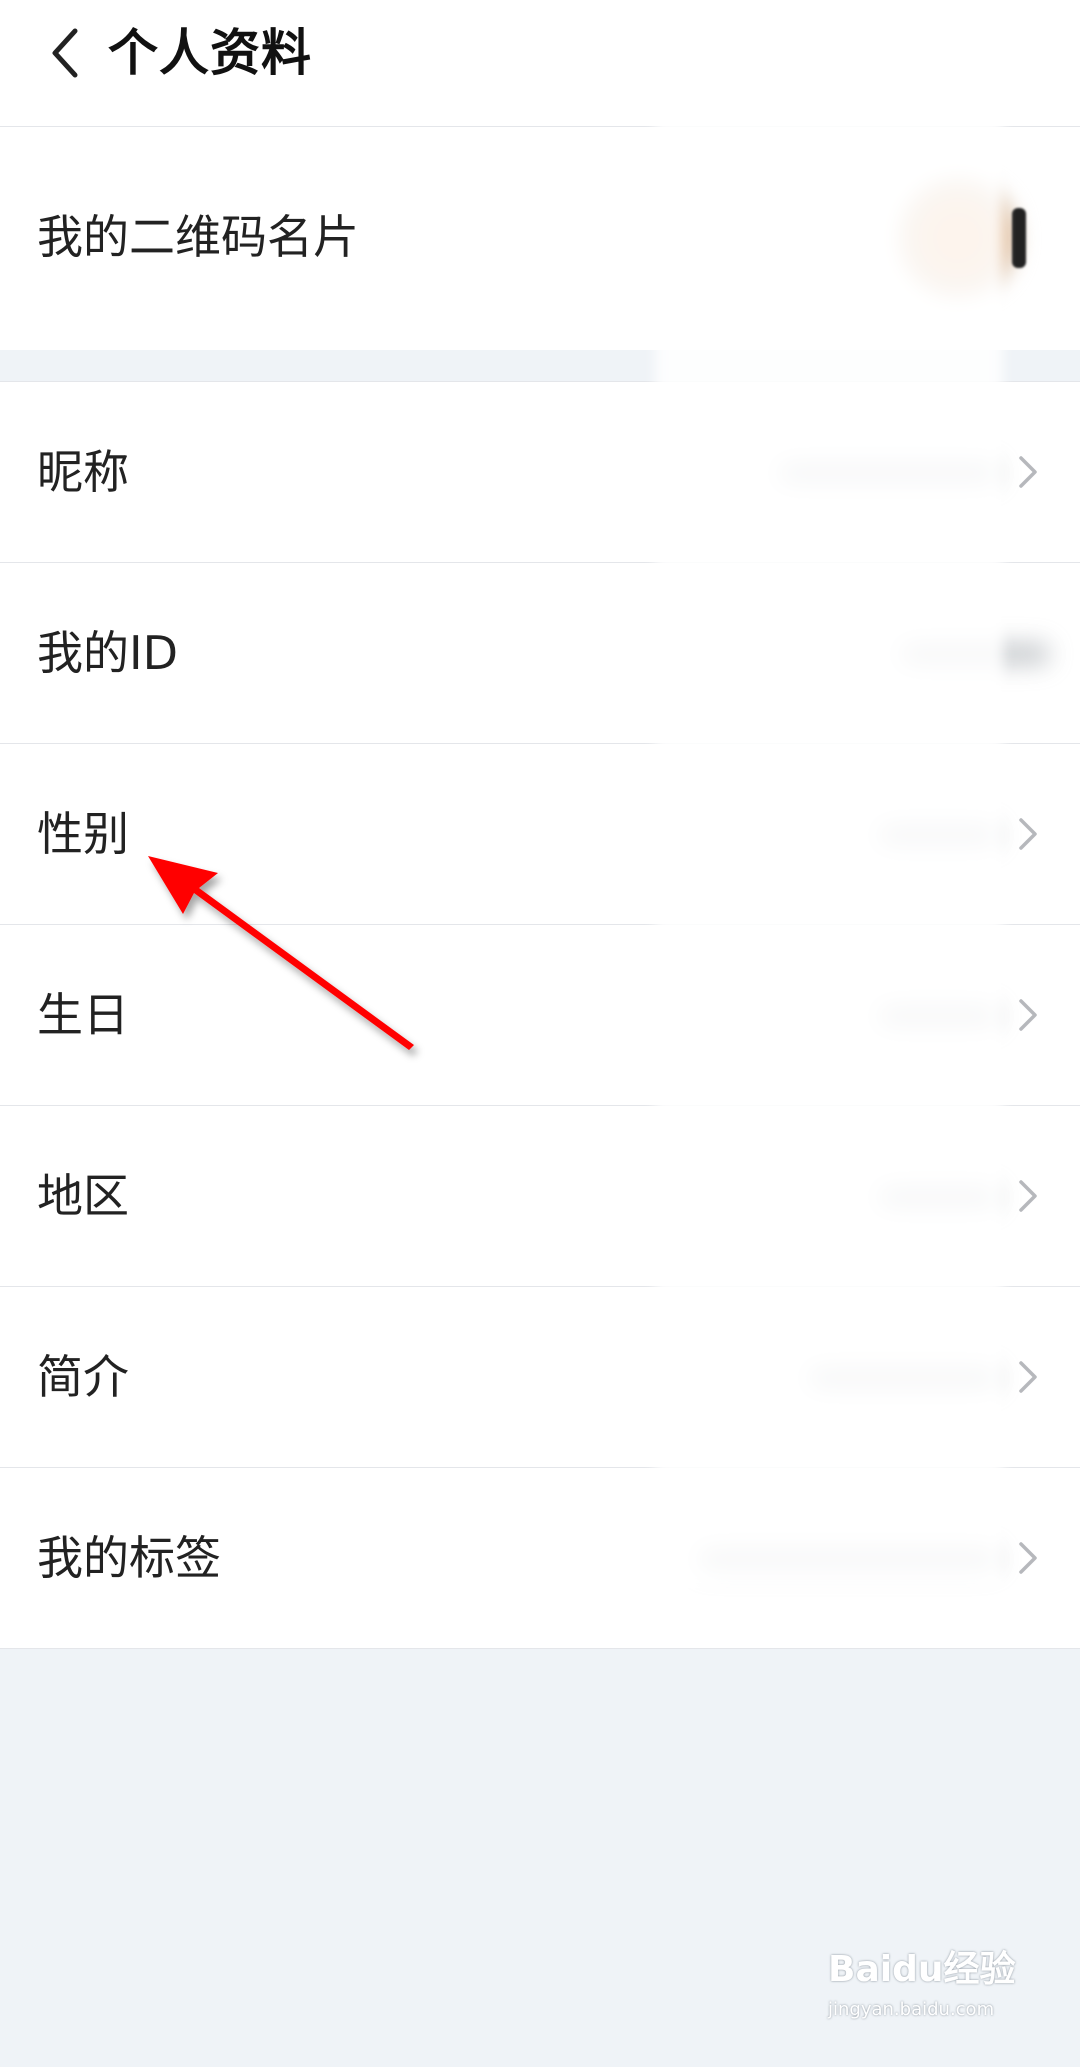 The height and width of the screenshot is (2067, 1080). I want to click on back-button, so click(65, 53).